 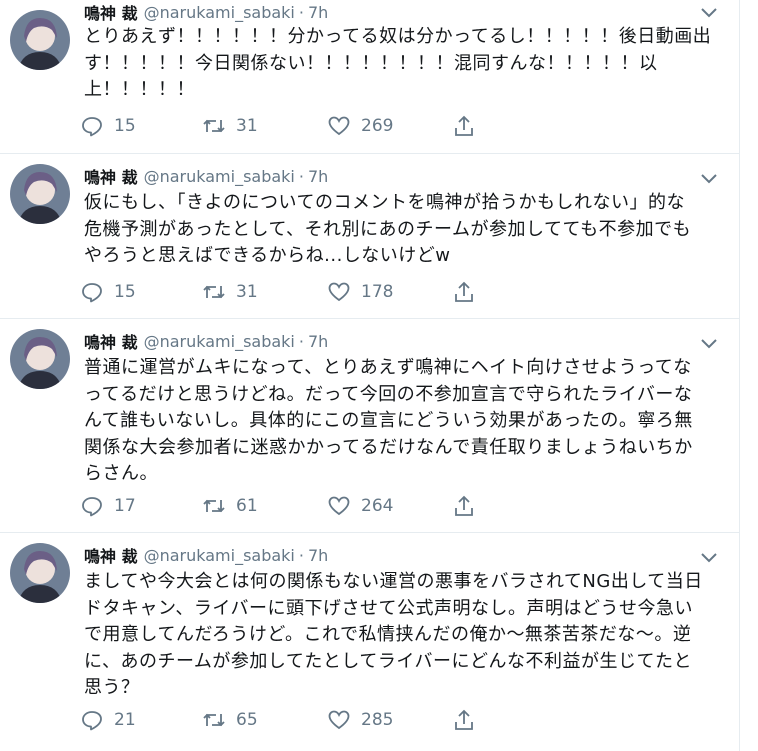 What do you see at coordinates (388, 420) in the screenshot?
I see `tweet-text-line: んて誰もいないし。具体的にこの宣言にどういう効果があったの。寧ろ無` at bounding box center [388, 420].